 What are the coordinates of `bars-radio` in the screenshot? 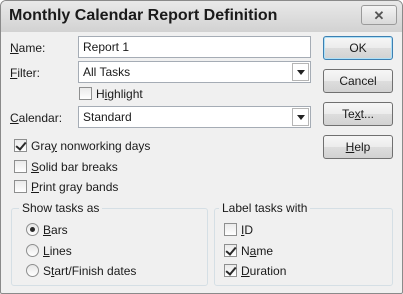 It's located at (32, 229).